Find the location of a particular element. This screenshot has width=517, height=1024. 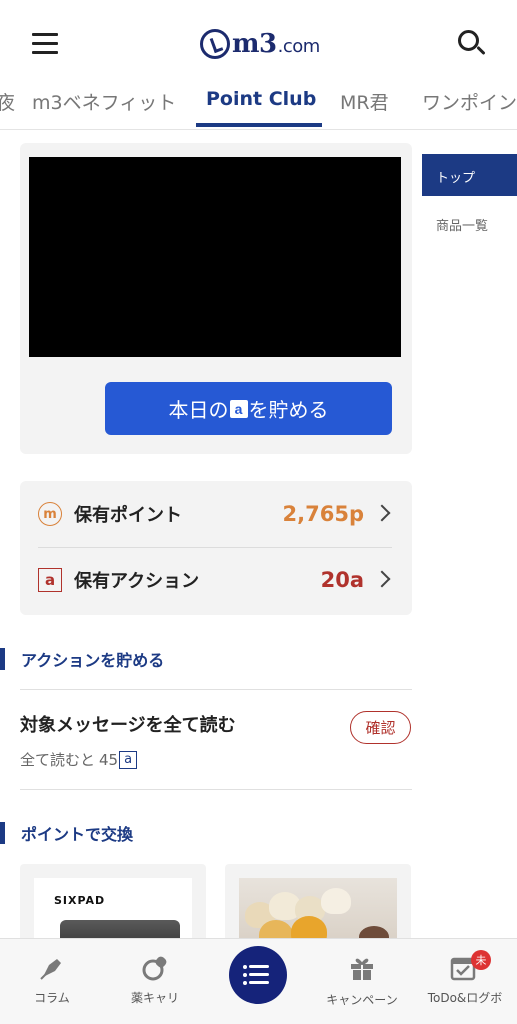

product-card-gelato is located at coordinates (318, 904).